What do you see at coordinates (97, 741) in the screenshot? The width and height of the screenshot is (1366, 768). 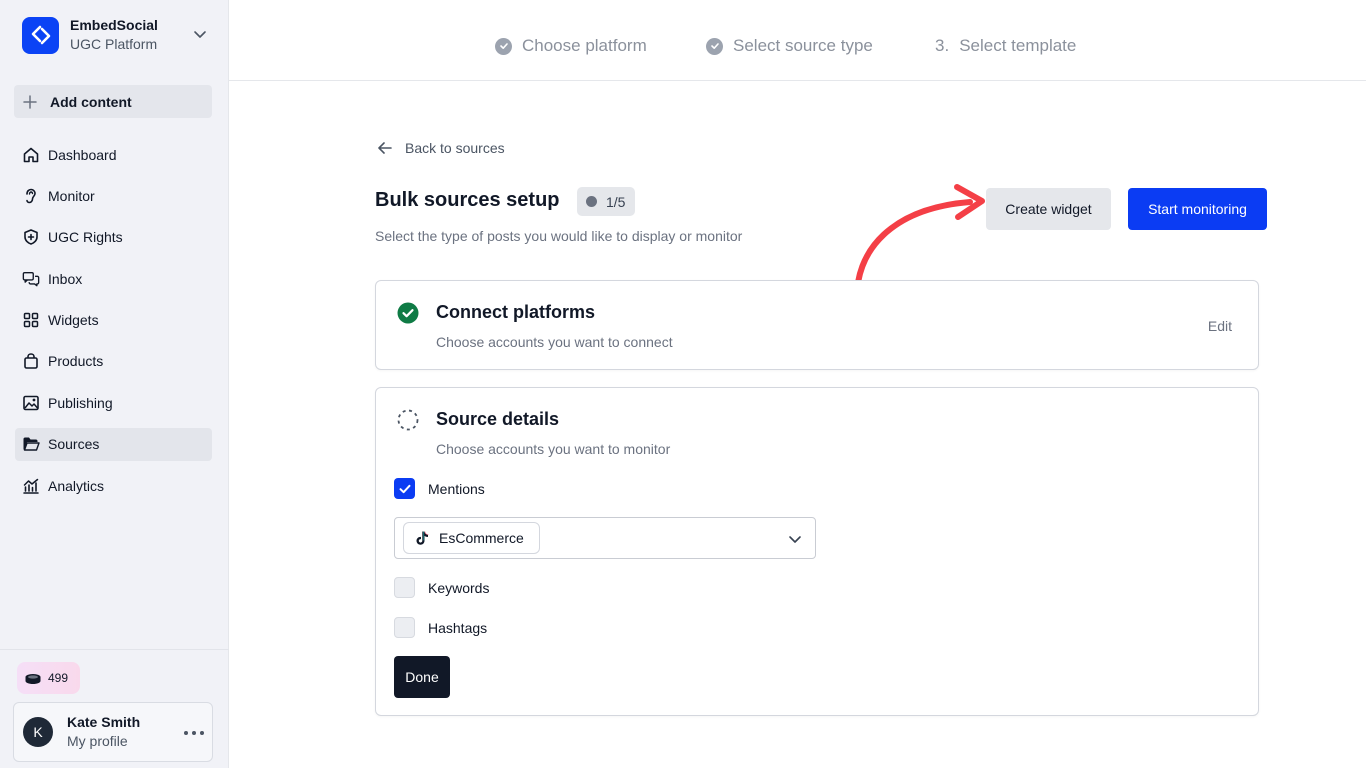 I see `profile-subtitle: My profile` at bounding box center [97, 741].